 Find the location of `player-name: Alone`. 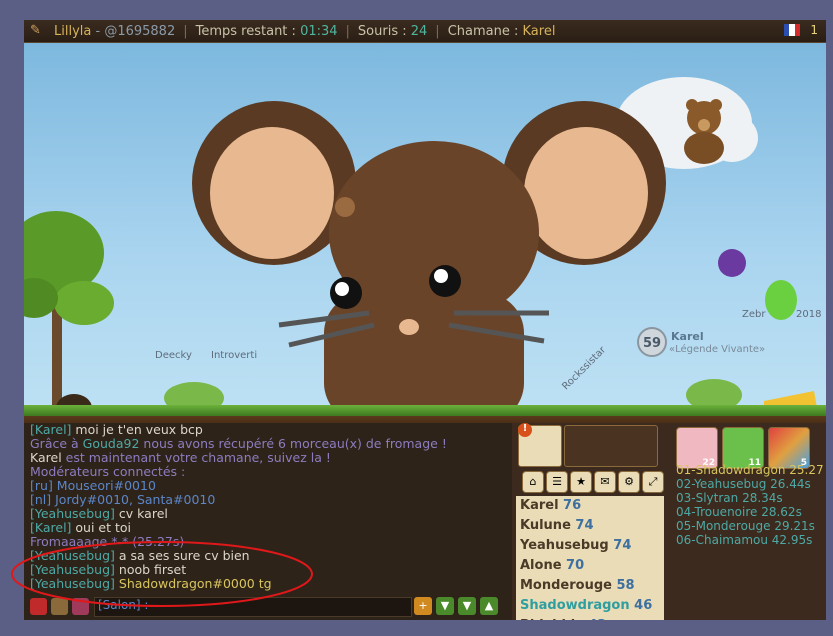

player-name: Alone is located at coordinates (541, 565).